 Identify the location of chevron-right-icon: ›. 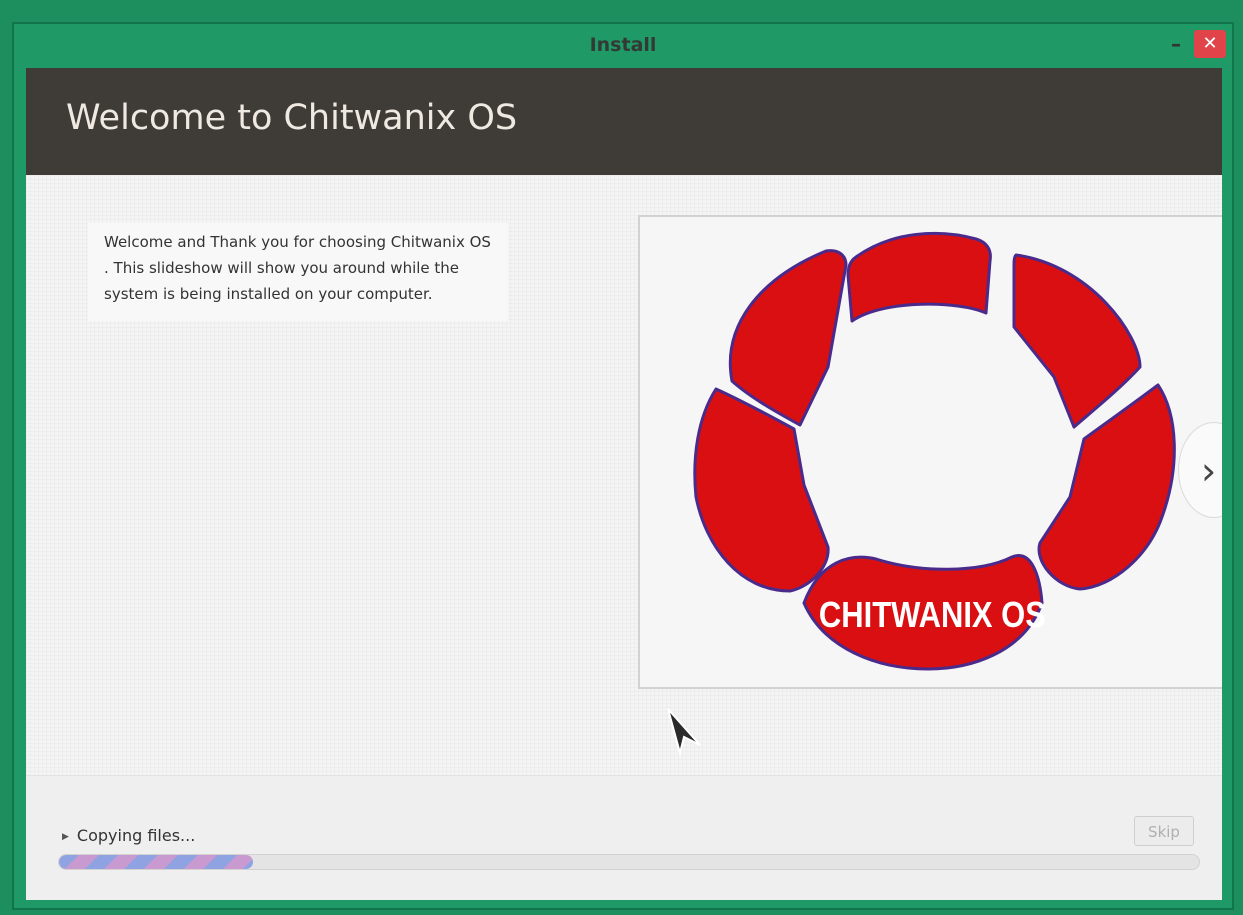
(1209, 471).